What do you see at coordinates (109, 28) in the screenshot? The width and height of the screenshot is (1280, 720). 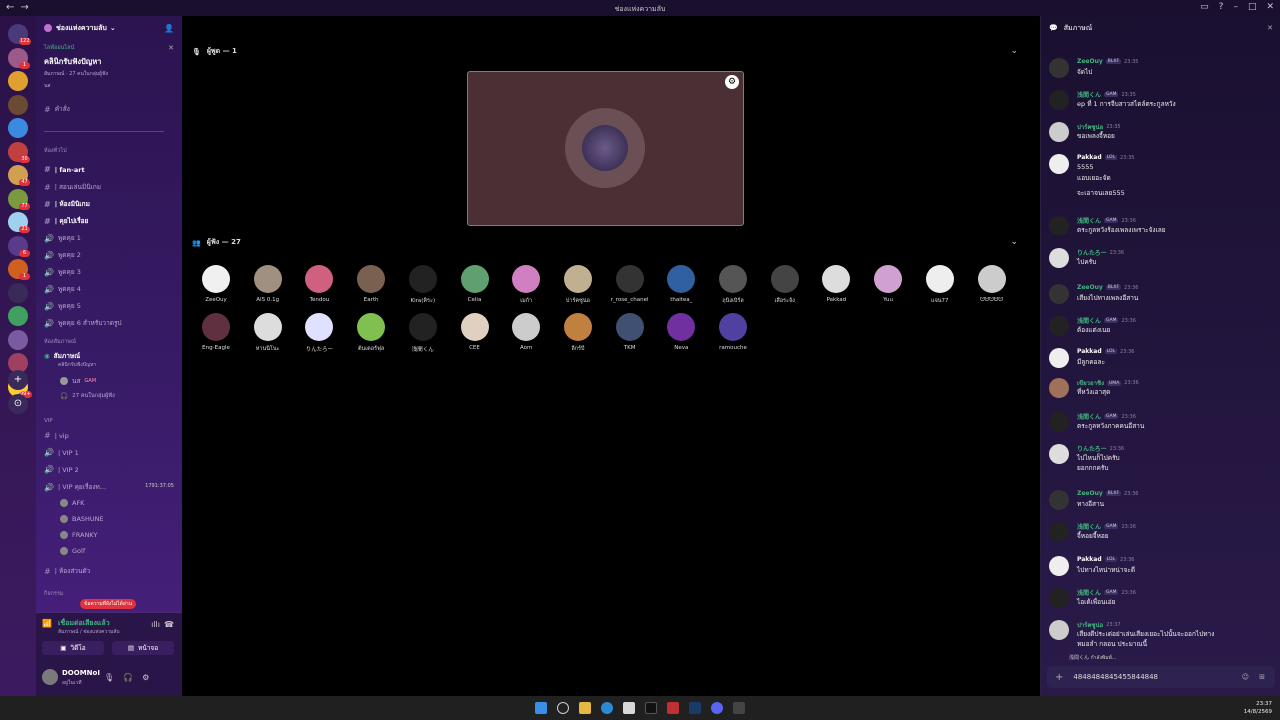 I see `server-header: ช่องแห่งความลับ ⌄ 👤` at bounding box center [109, 28].